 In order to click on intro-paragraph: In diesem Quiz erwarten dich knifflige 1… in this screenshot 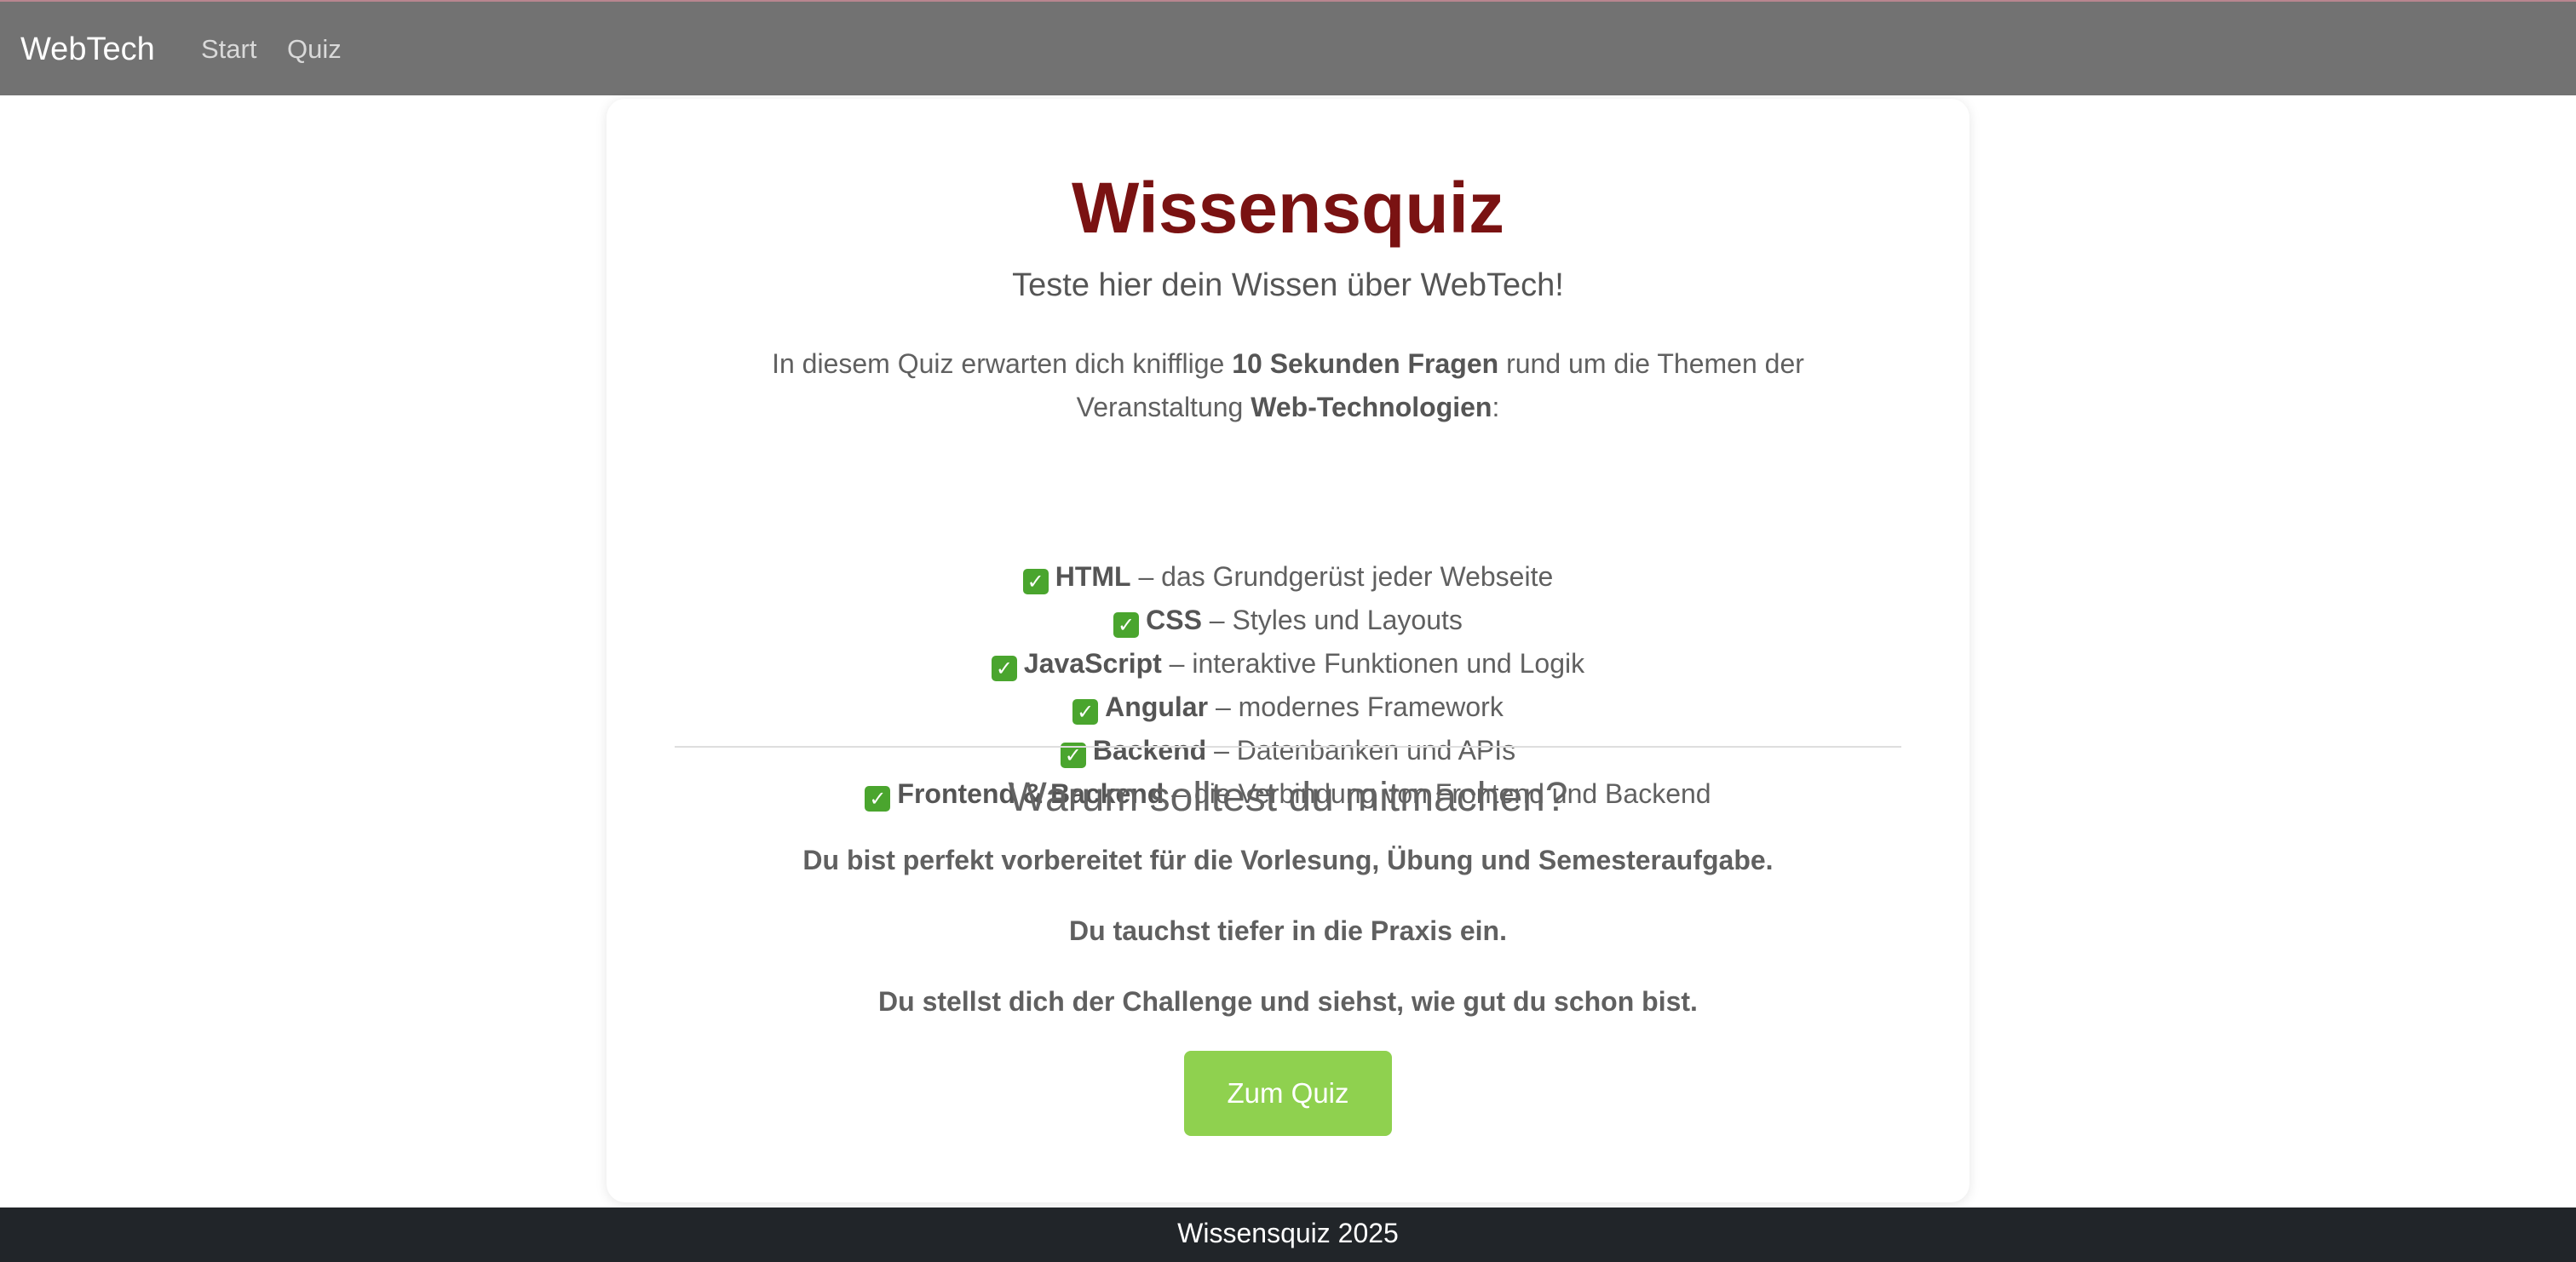, I will do `click(1288, 385)`.